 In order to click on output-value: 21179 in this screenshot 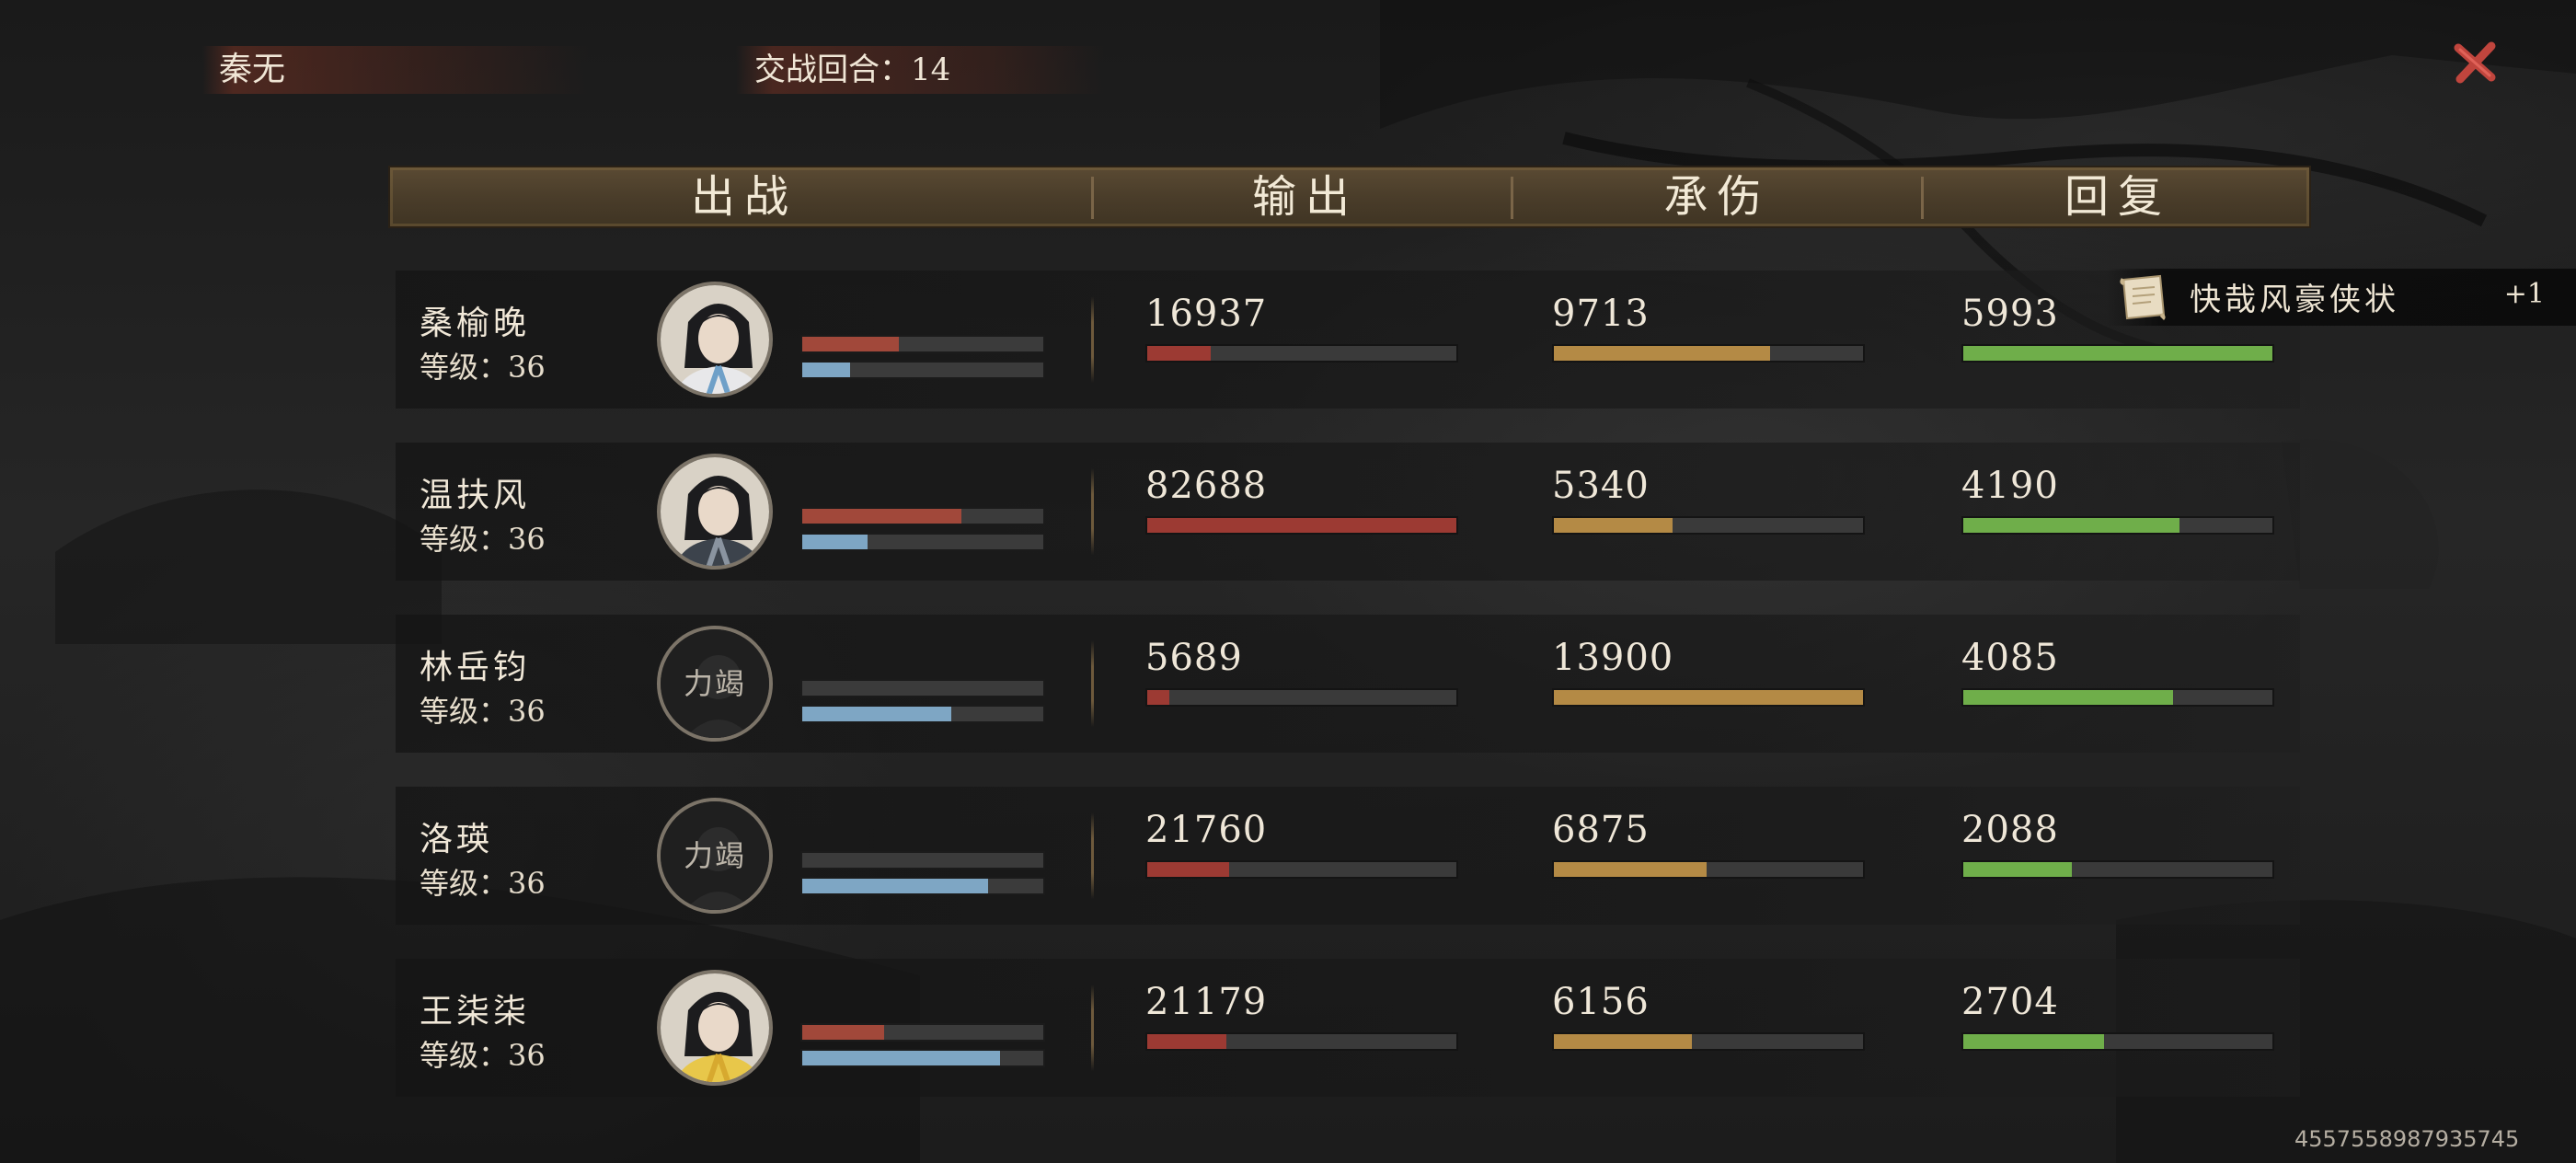, I will do `click(1206, 1002)`.